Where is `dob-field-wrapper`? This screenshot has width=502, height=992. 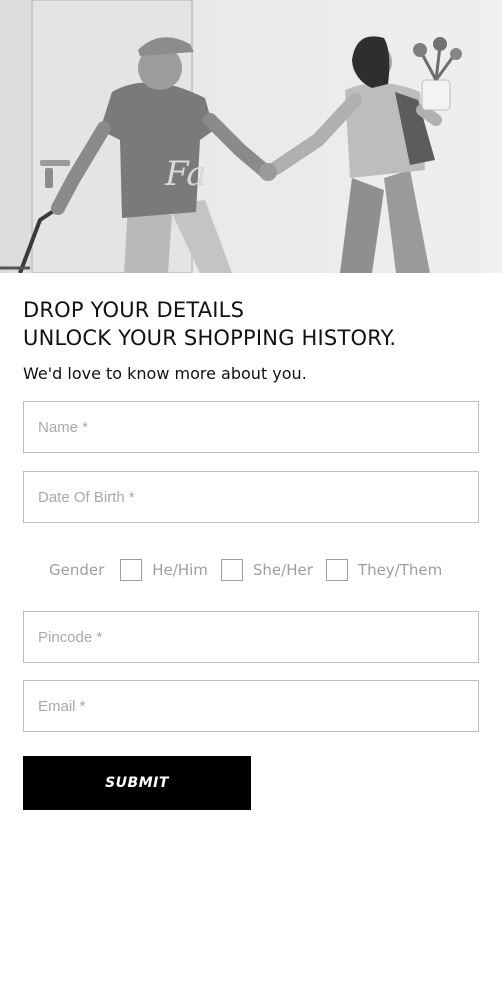 dob-field-wrapper is located at coordinates (251, 497).